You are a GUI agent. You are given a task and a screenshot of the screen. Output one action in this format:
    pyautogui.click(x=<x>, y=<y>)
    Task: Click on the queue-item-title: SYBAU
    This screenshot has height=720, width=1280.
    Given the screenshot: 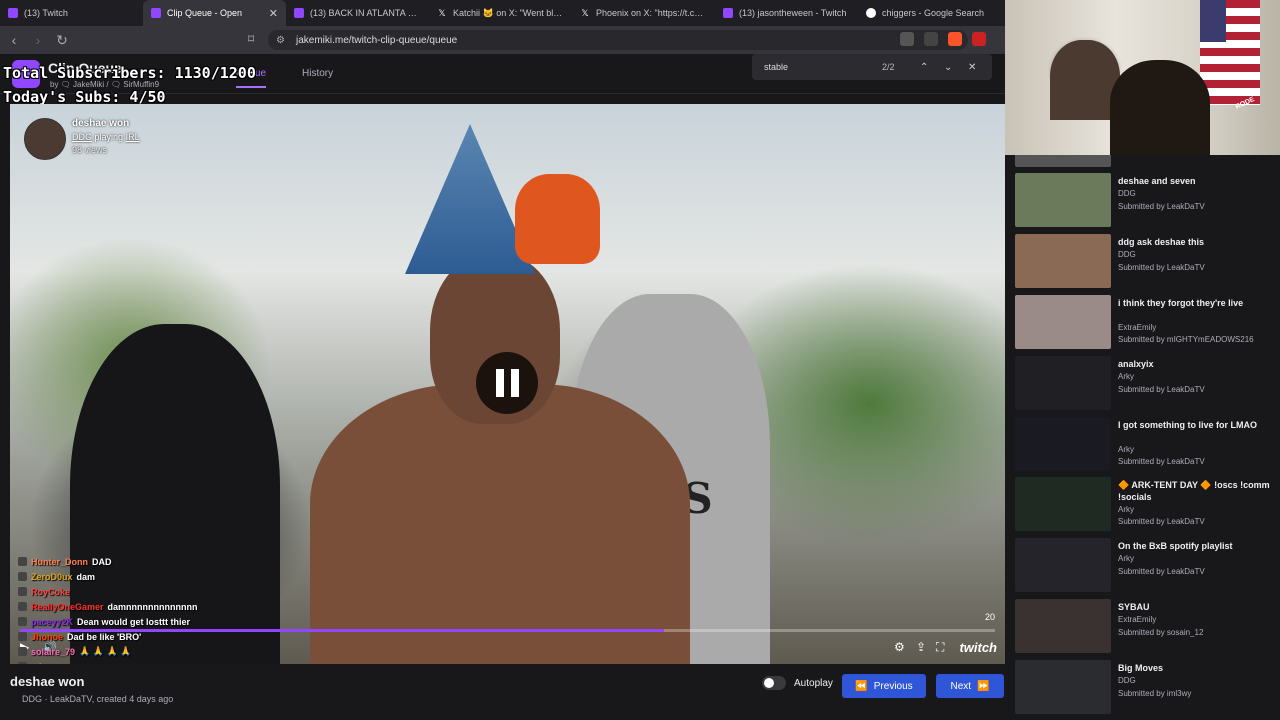 What is the action you would take?
    pyautogui.click(x=1134, y=607)
    